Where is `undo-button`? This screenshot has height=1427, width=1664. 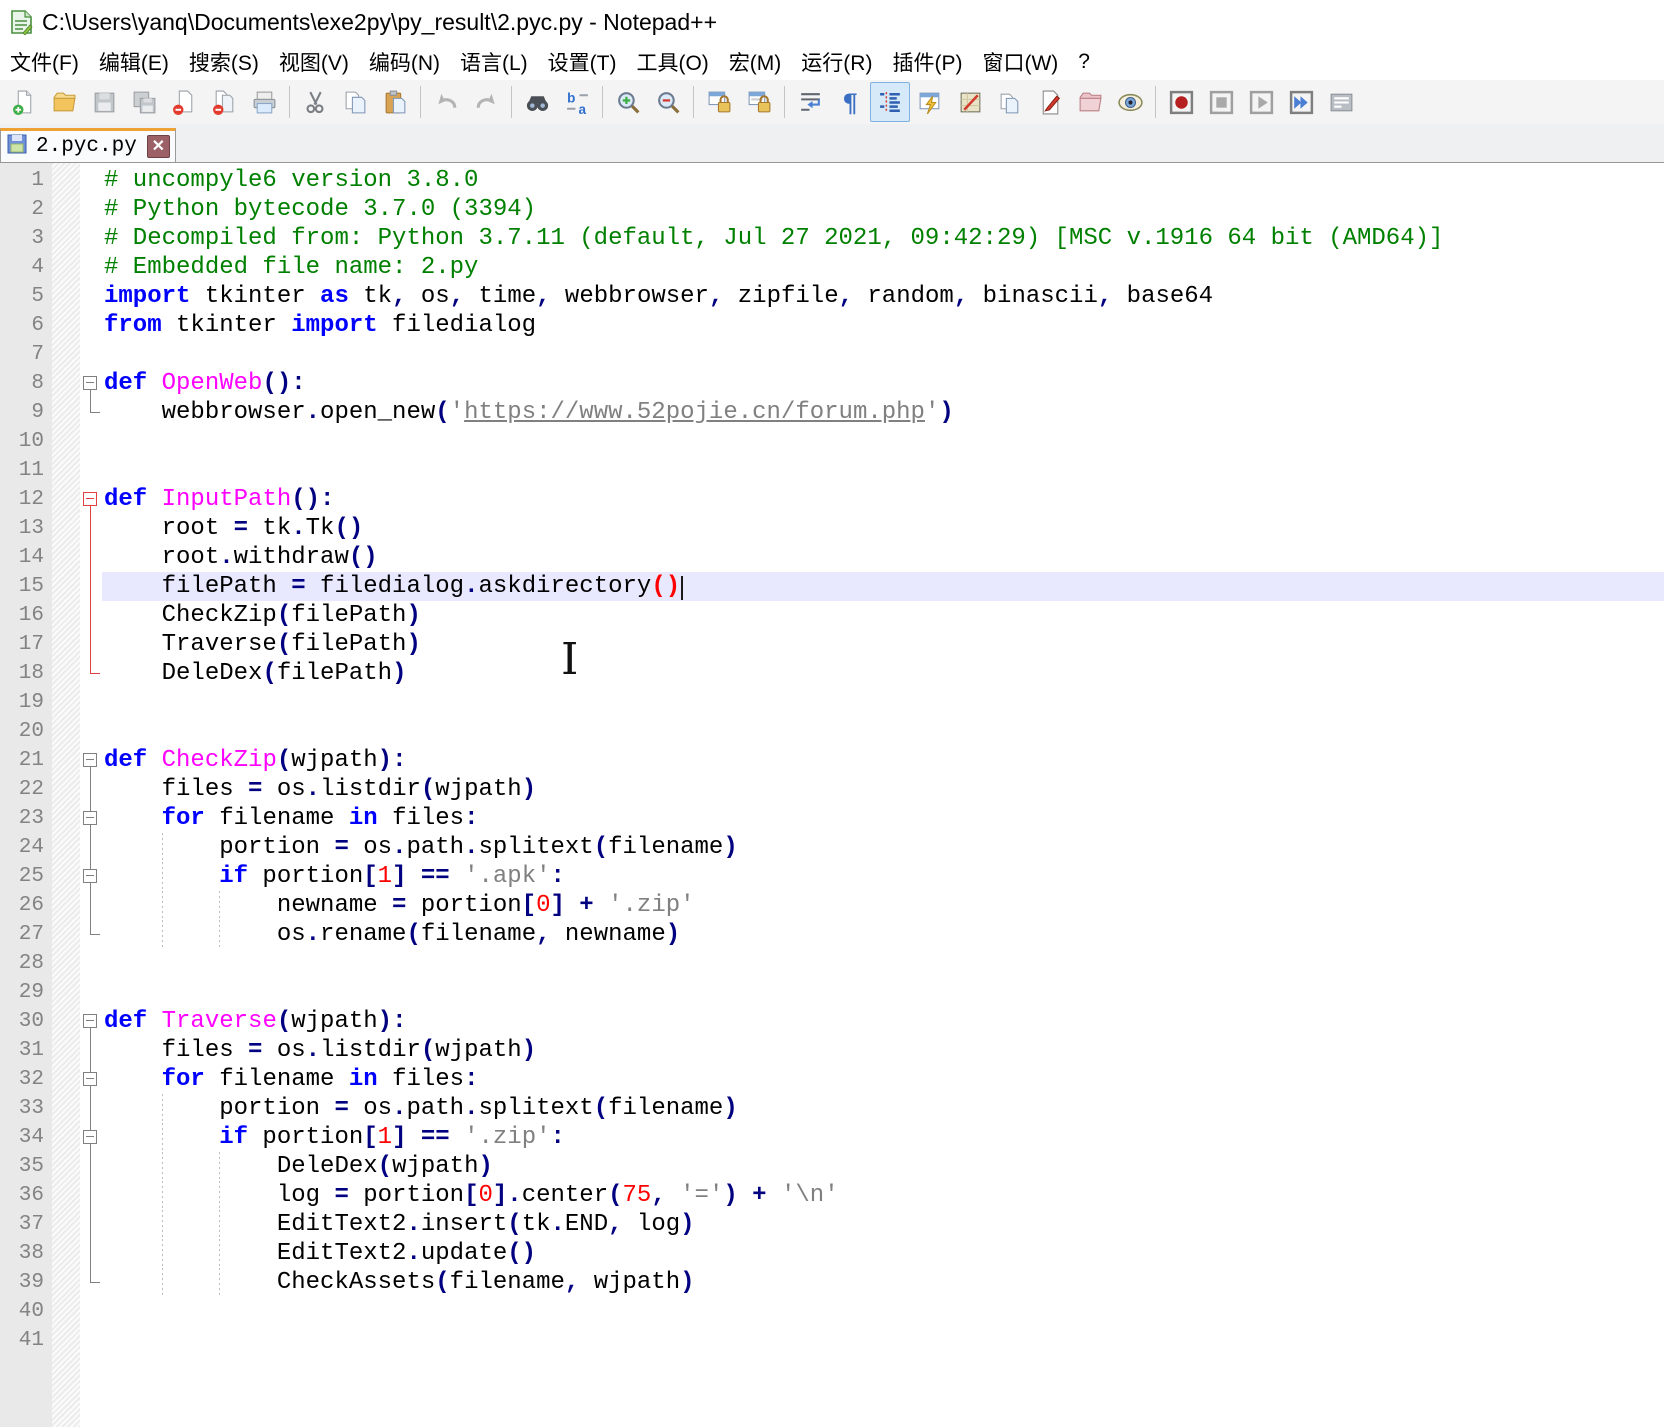 undo-button is located at coordinates (446, 102).